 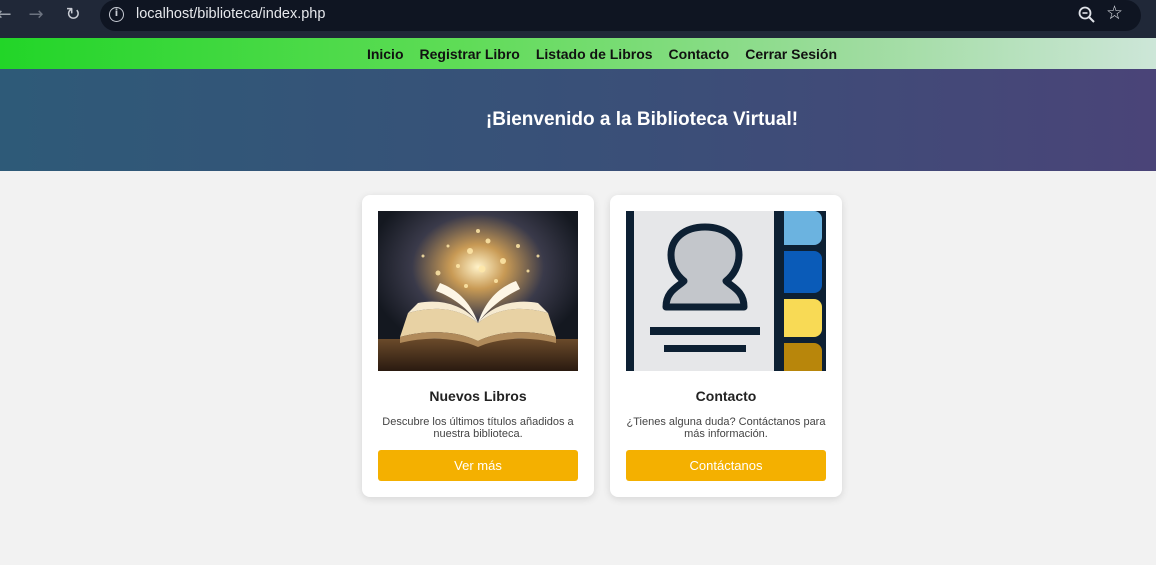 I want to click on ver-mas-button: Ver más, so click(x=478, y=465).